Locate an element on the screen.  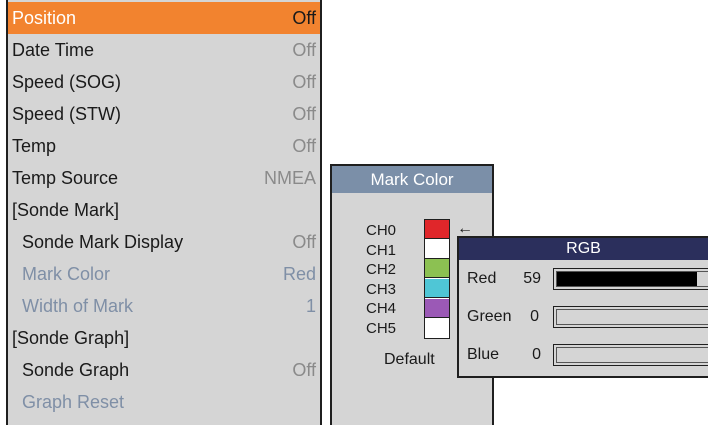
rgb-slider-fill is located at coordinates (627, 279).